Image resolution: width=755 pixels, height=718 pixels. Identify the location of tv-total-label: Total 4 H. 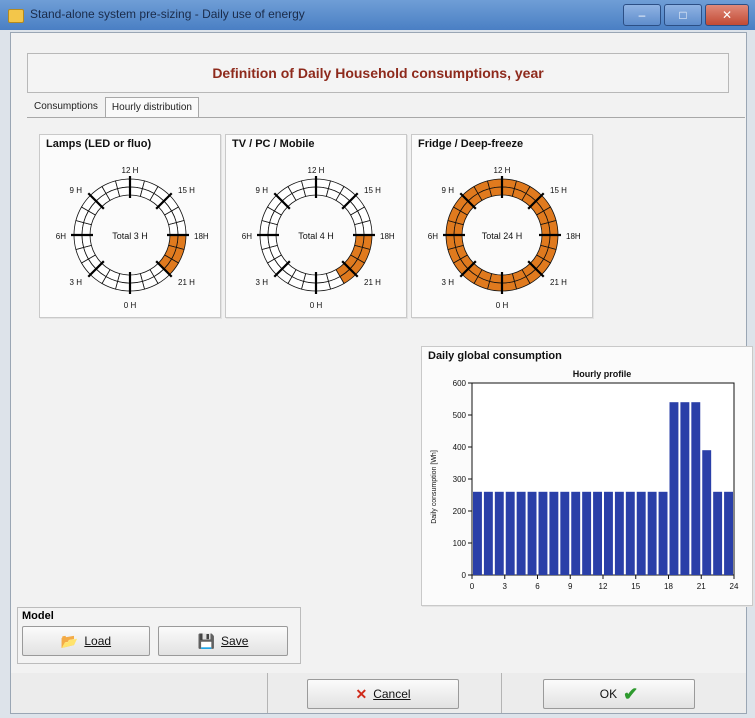
(316, 236).